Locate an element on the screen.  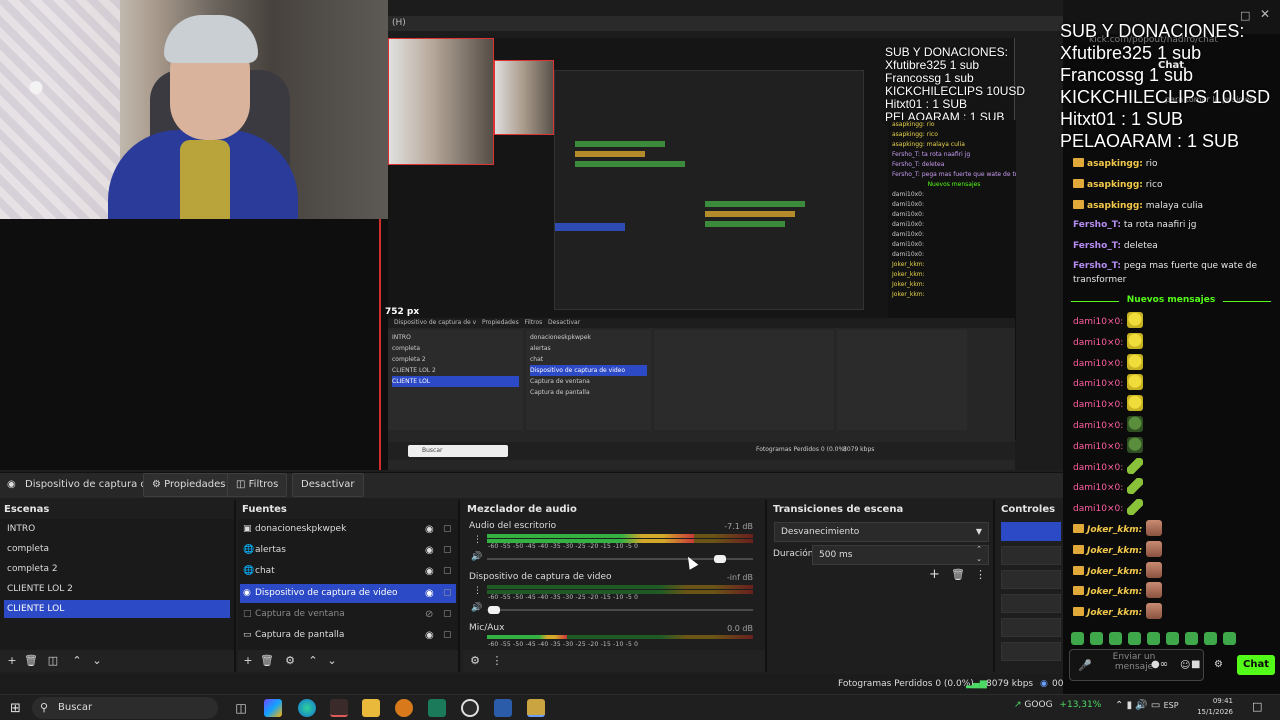
duration-input: 500 ms ⌃ ⌄ is located at coordinates (900, 555).